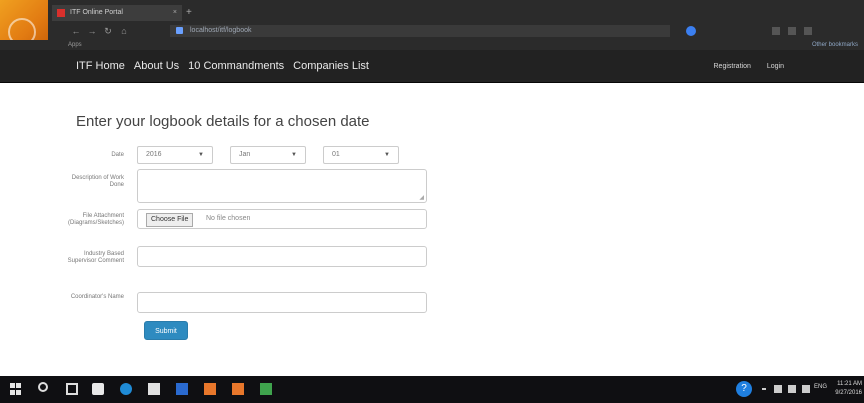  Describe the element at coordinates (432, 45) in the screenshot. I see `bookmarks-bar: Apps Other bookmarks` at that location.